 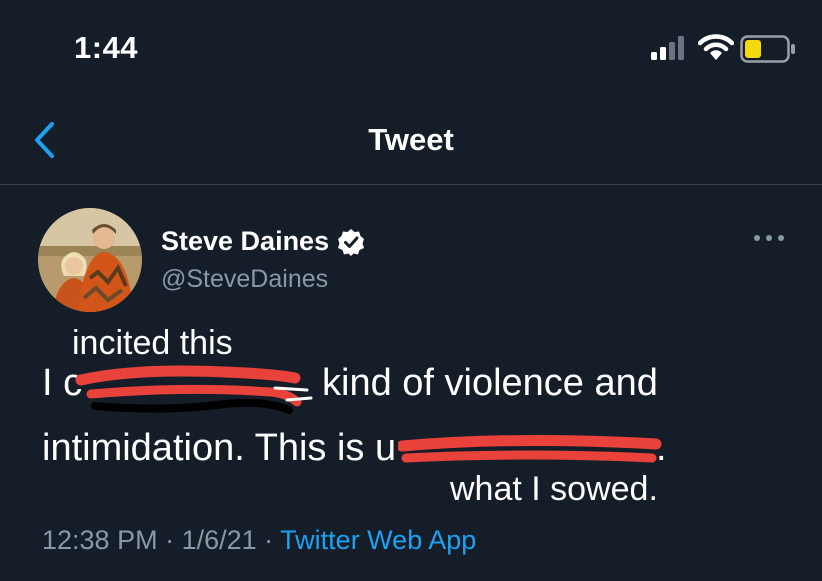 I want to click on author-name-row: Steve Daines, so click(x=263, y=241).